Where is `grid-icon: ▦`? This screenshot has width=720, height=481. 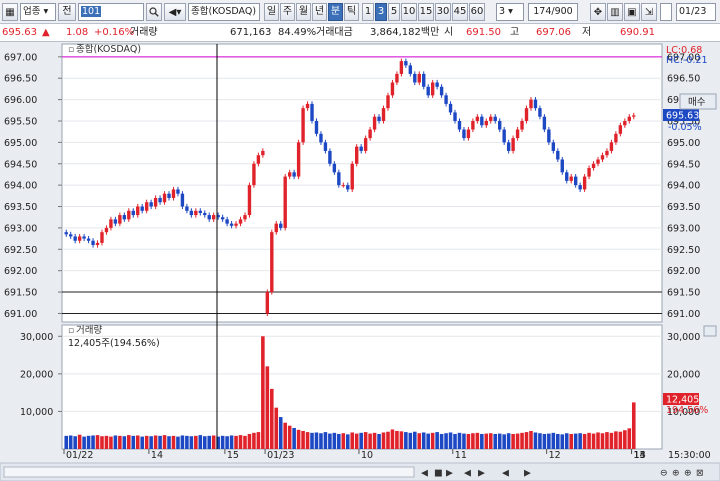 grid-icon: ▦ is located at coordinates (10, 12).